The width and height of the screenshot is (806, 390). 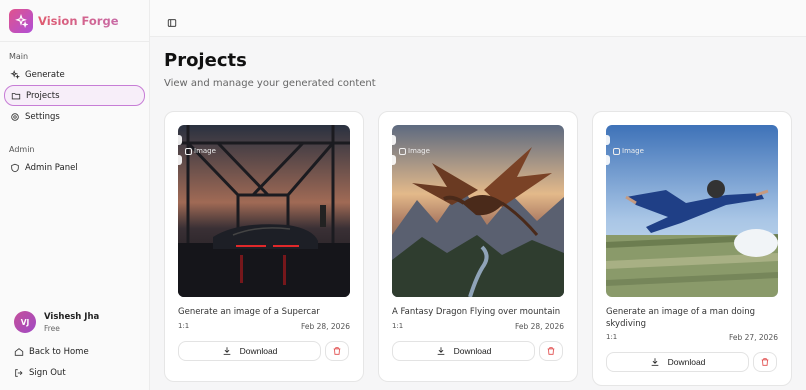 I want to click on topbar, so click(x=478, y=18).